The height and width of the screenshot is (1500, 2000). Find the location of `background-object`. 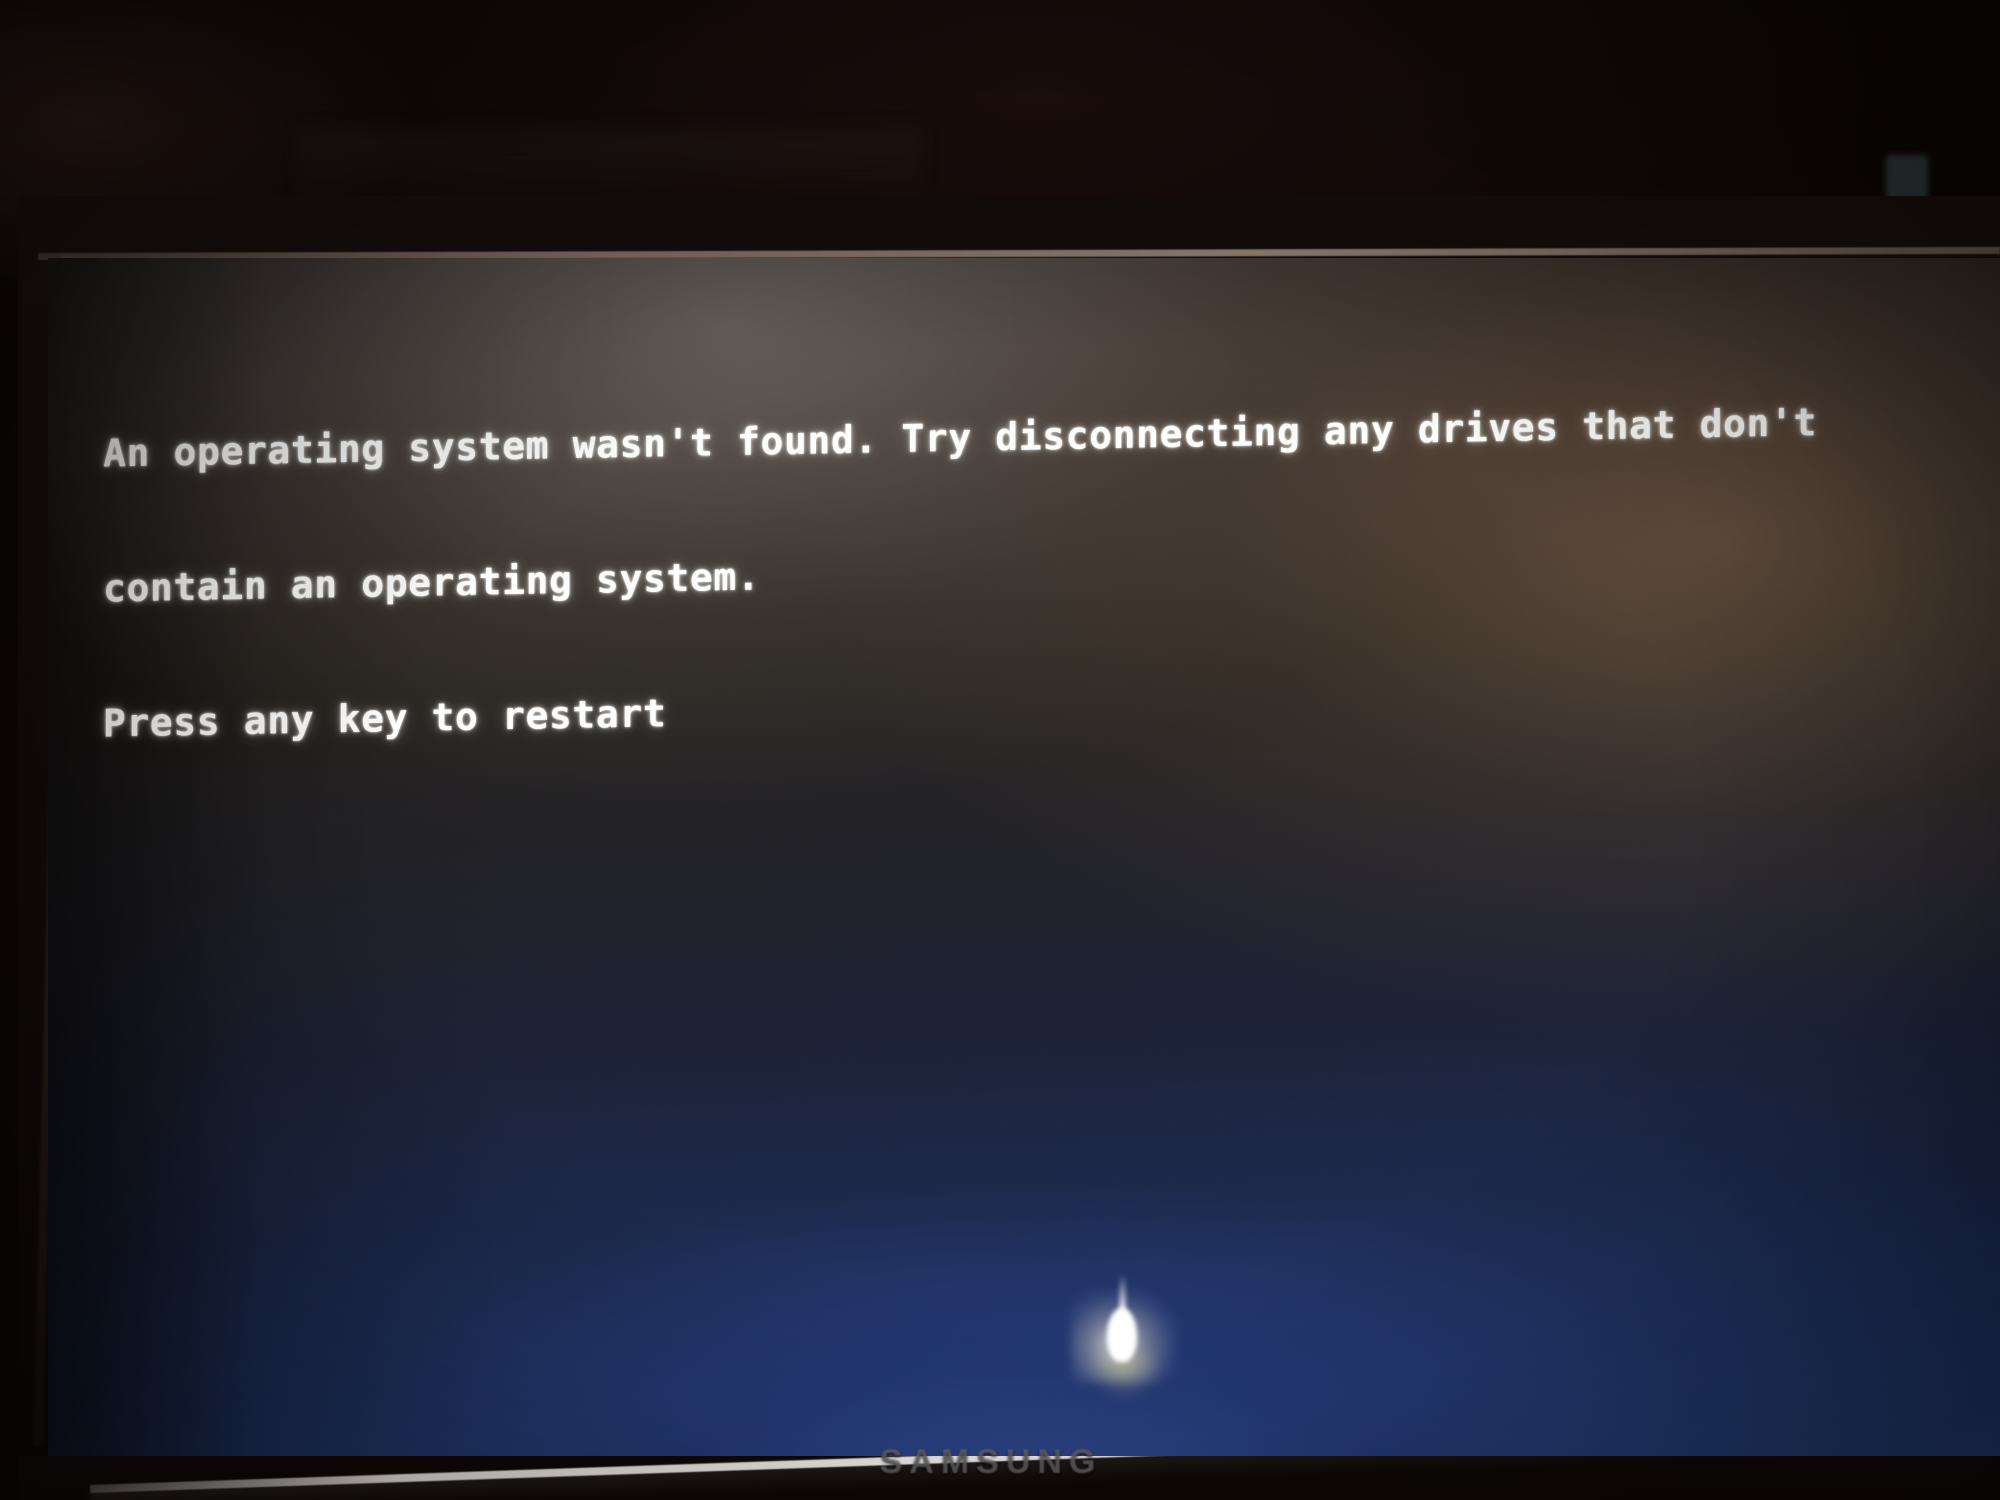

background-object is located at coordinates (1907, 178).